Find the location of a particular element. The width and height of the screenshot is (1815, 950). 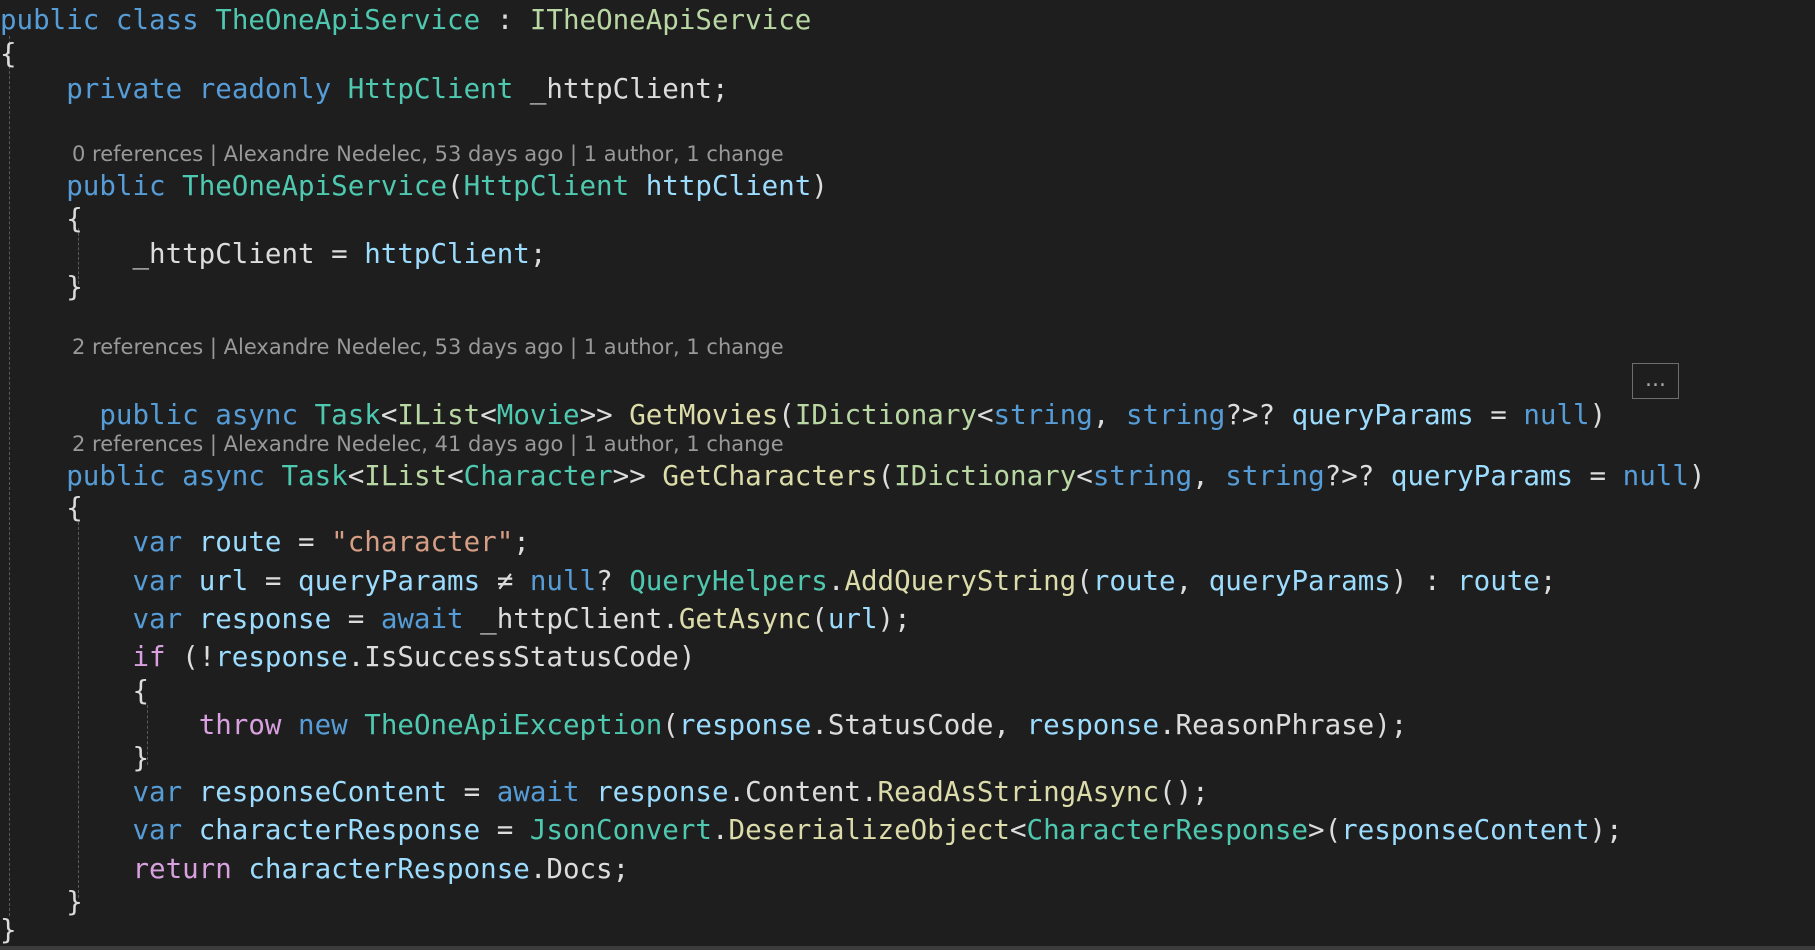

code-token-plain: , is located at coordinates (1192, 581).